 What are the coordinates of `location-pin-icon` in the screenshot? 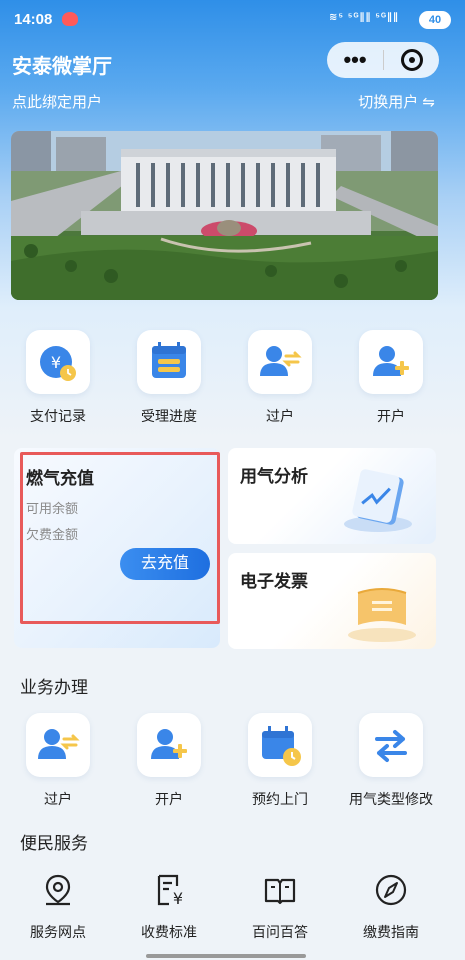 It's located at (58, 890).